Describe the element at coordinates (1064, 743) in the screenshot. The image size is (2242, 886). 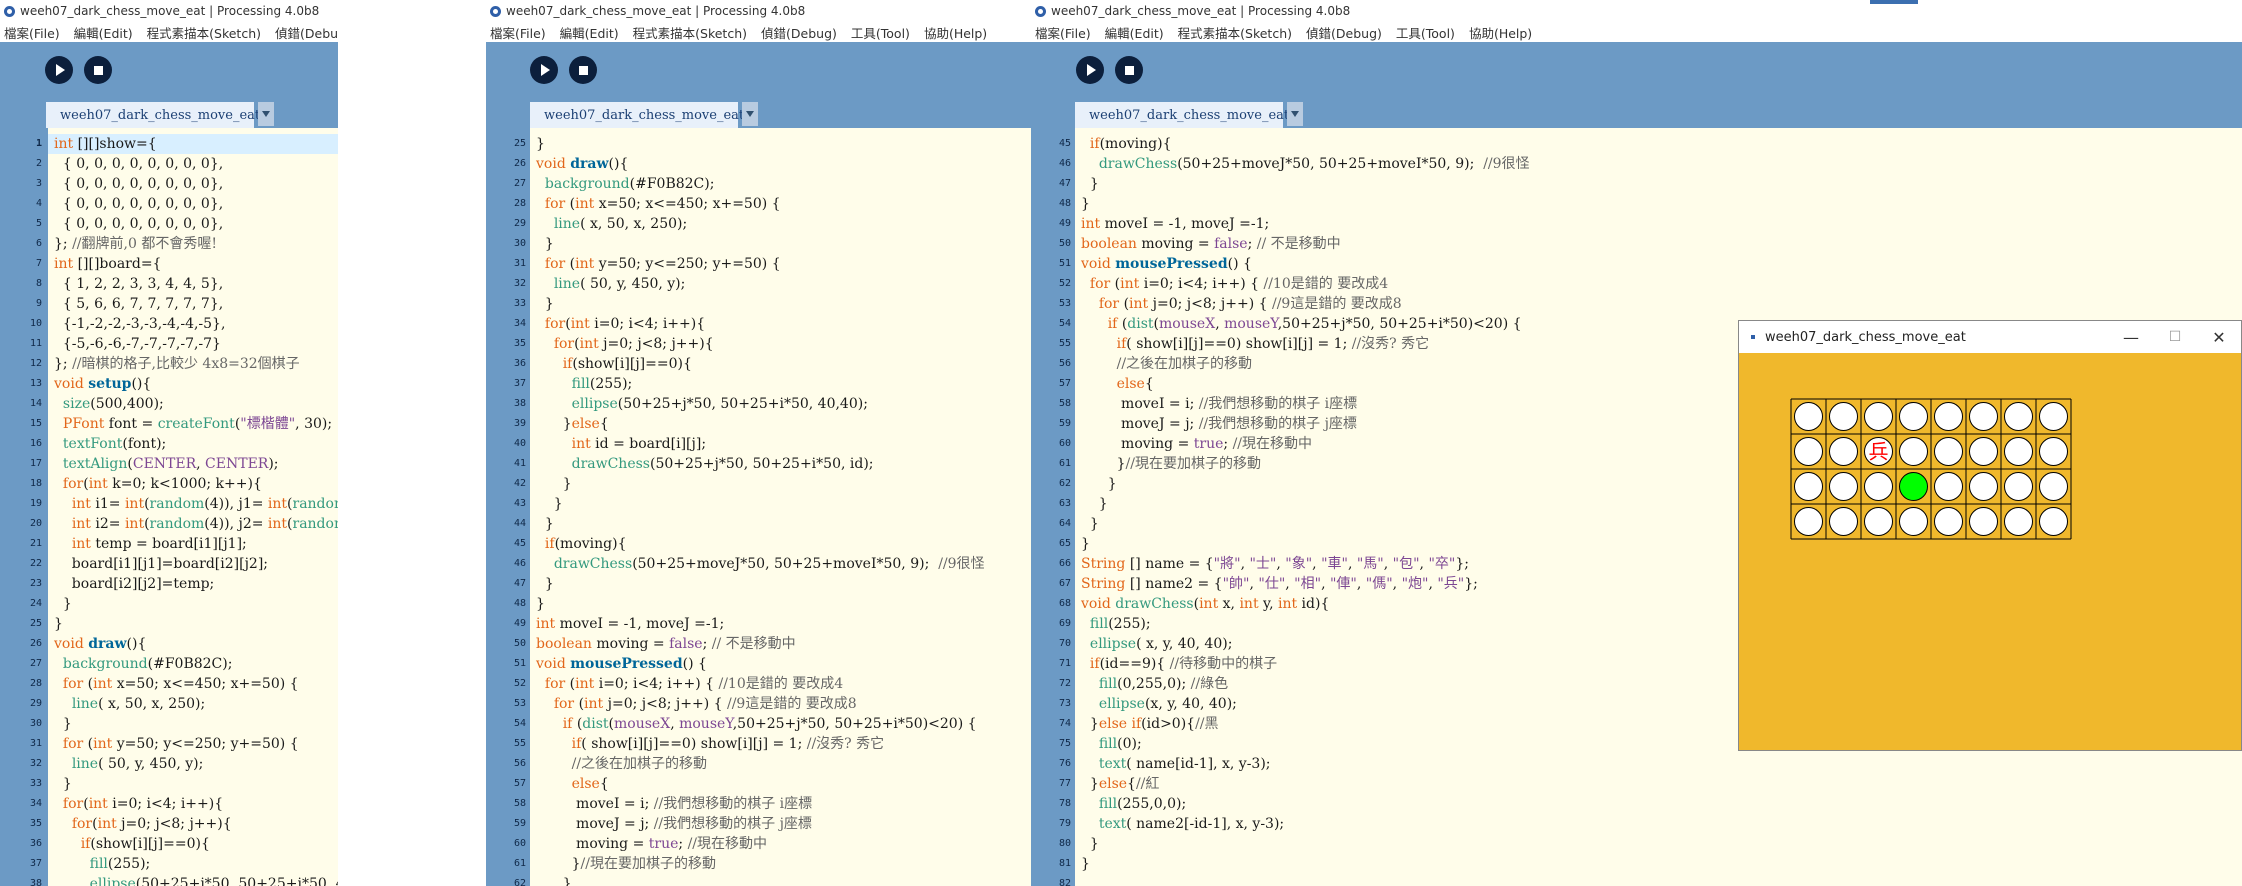
I see `line-number: 75` at that location.